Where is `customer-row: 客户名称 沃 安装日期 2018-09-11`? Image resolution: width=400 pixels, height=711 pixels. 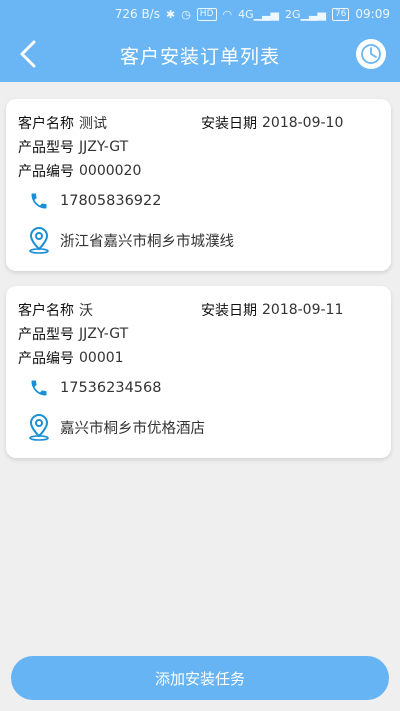 customer-row: 客户名称 沃 安装日期 2018-09-11 is located at coordinates (198, 310).